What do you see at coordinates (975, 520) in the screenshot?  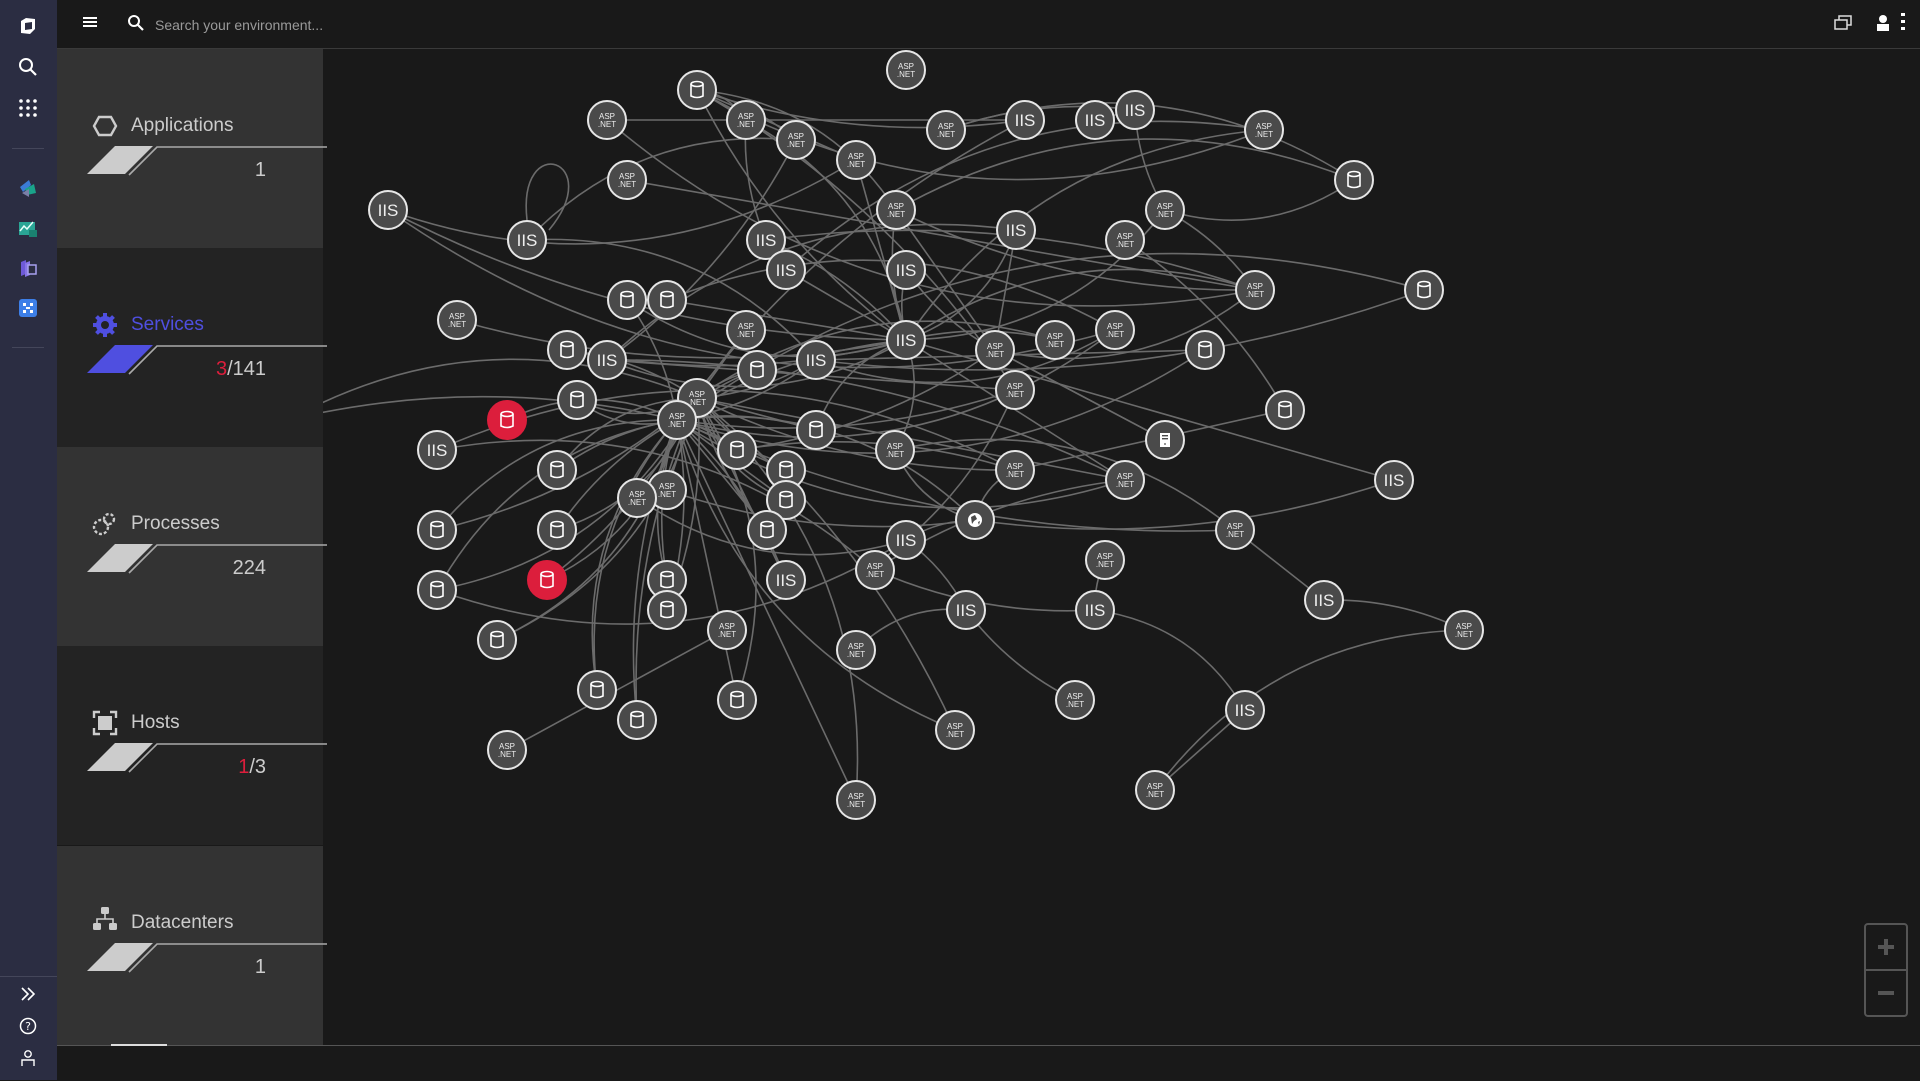 I see `service-node-globe` at bounding box center [975, 520].